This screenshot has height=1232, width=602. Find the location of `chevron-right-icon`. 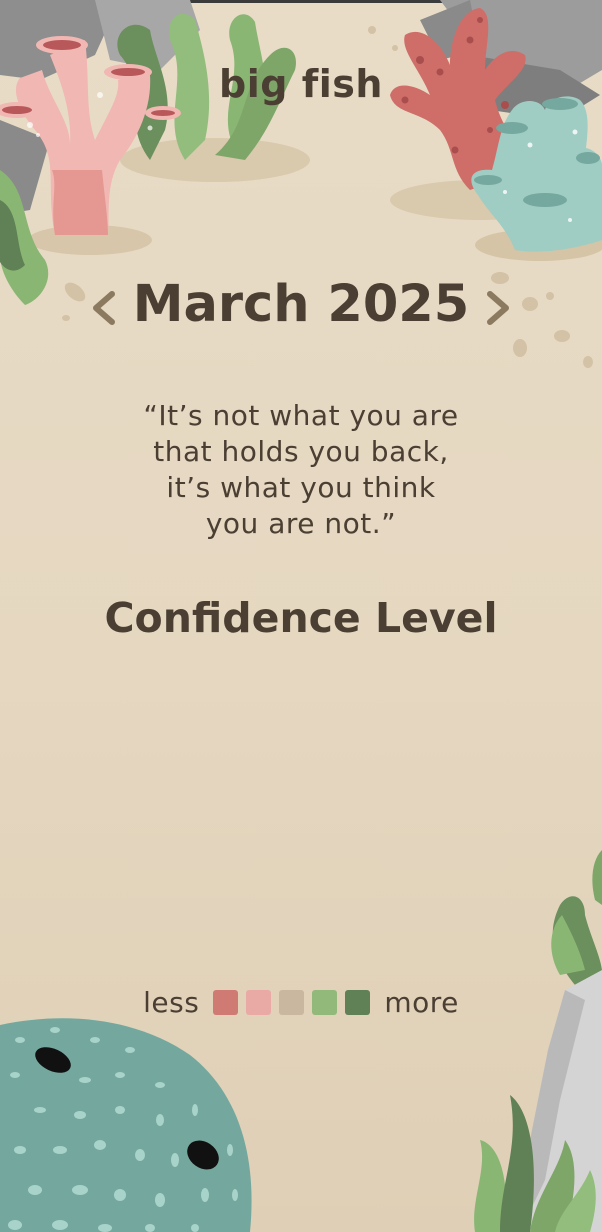

chevron-right-icon is located at coordinates (498, 308).